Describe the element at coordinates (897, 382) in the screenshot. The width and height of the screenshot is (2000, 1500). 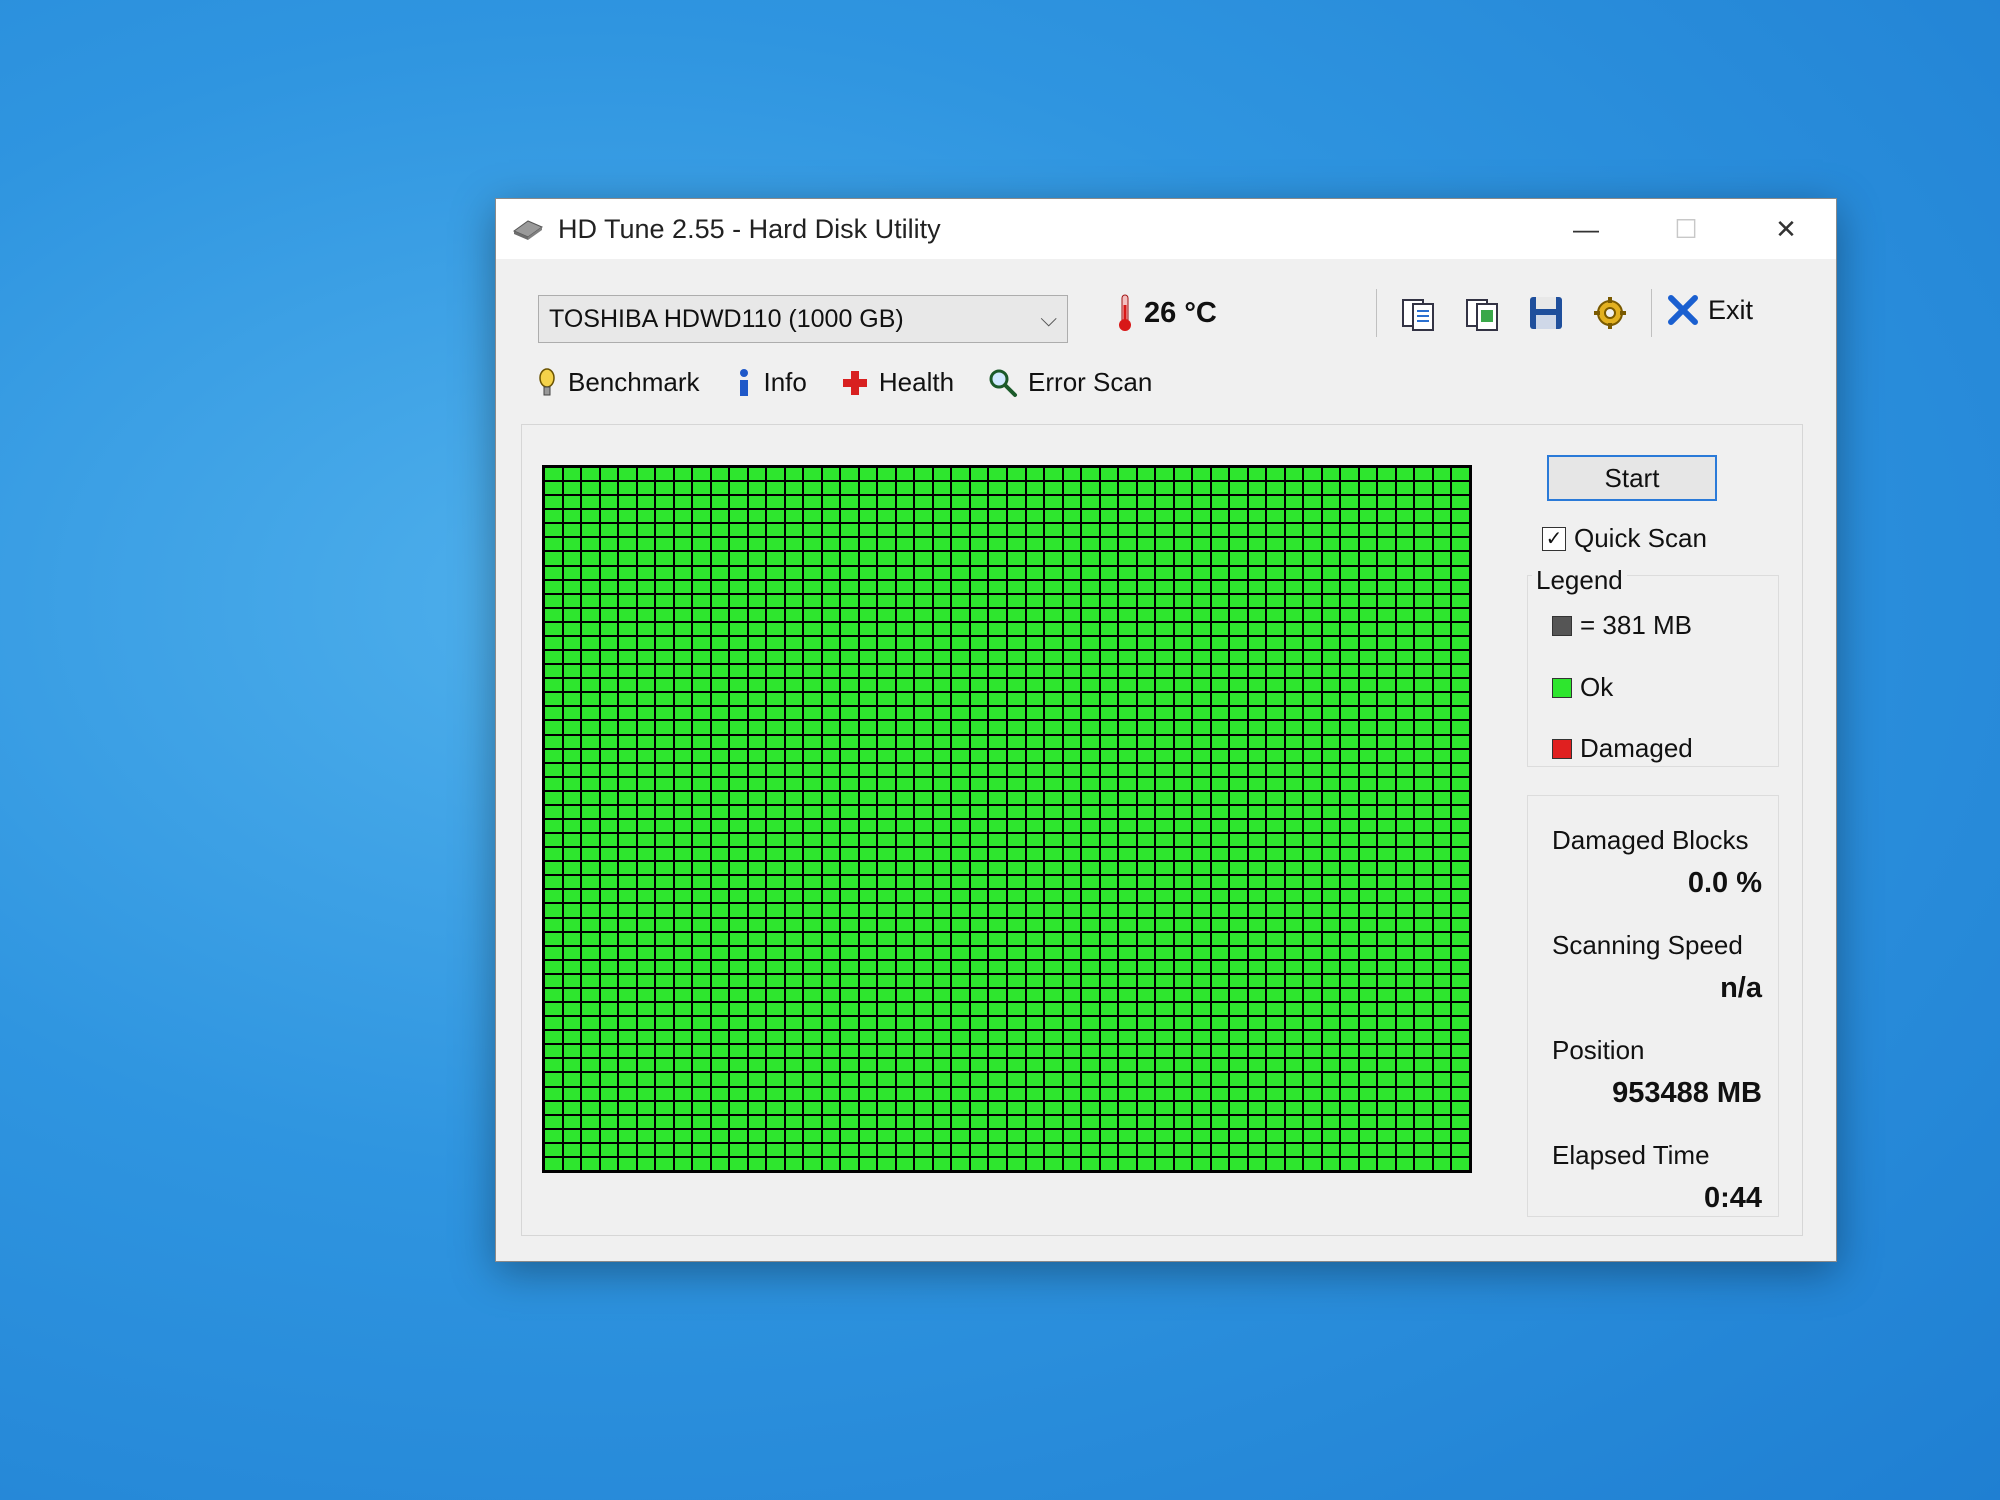
I see `tab-health: Health` at that location.